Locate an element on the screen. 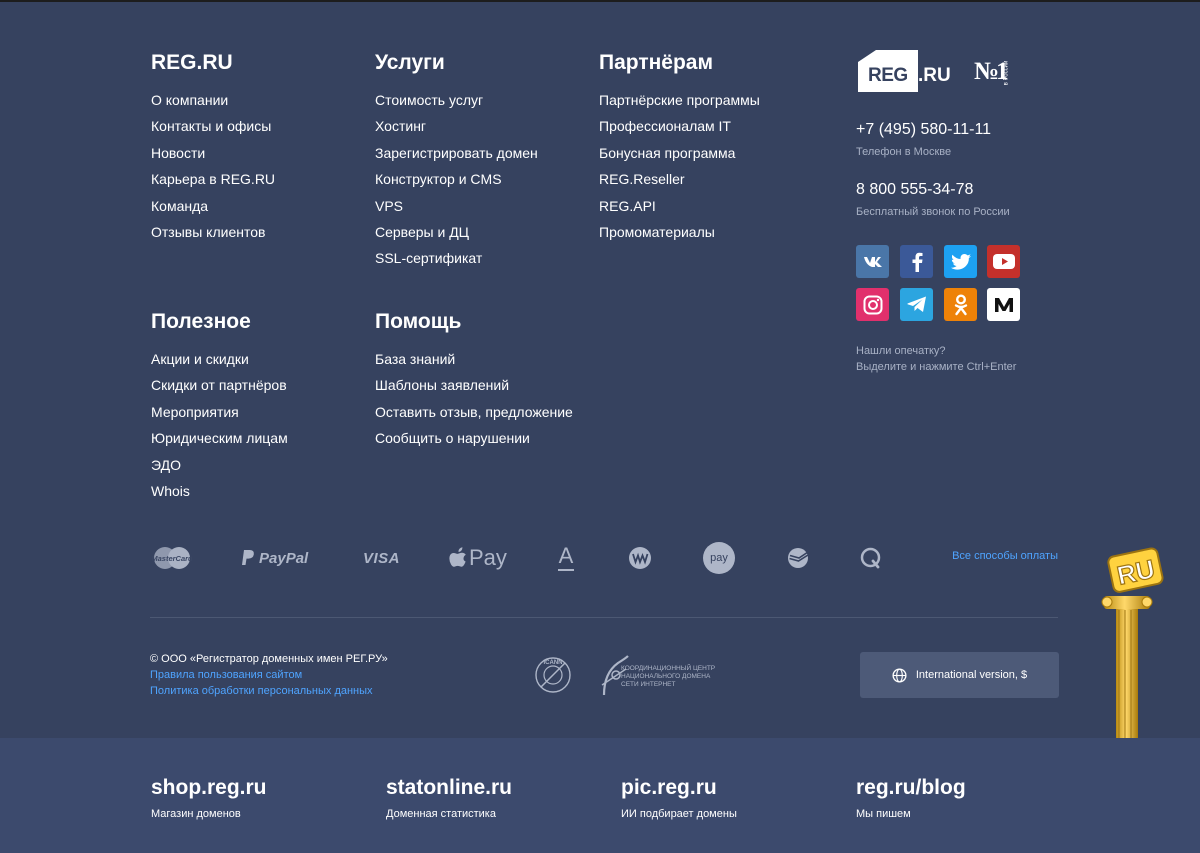 The image size is (1200, 853). alfa-label: А is located at coordinates (566, 555).